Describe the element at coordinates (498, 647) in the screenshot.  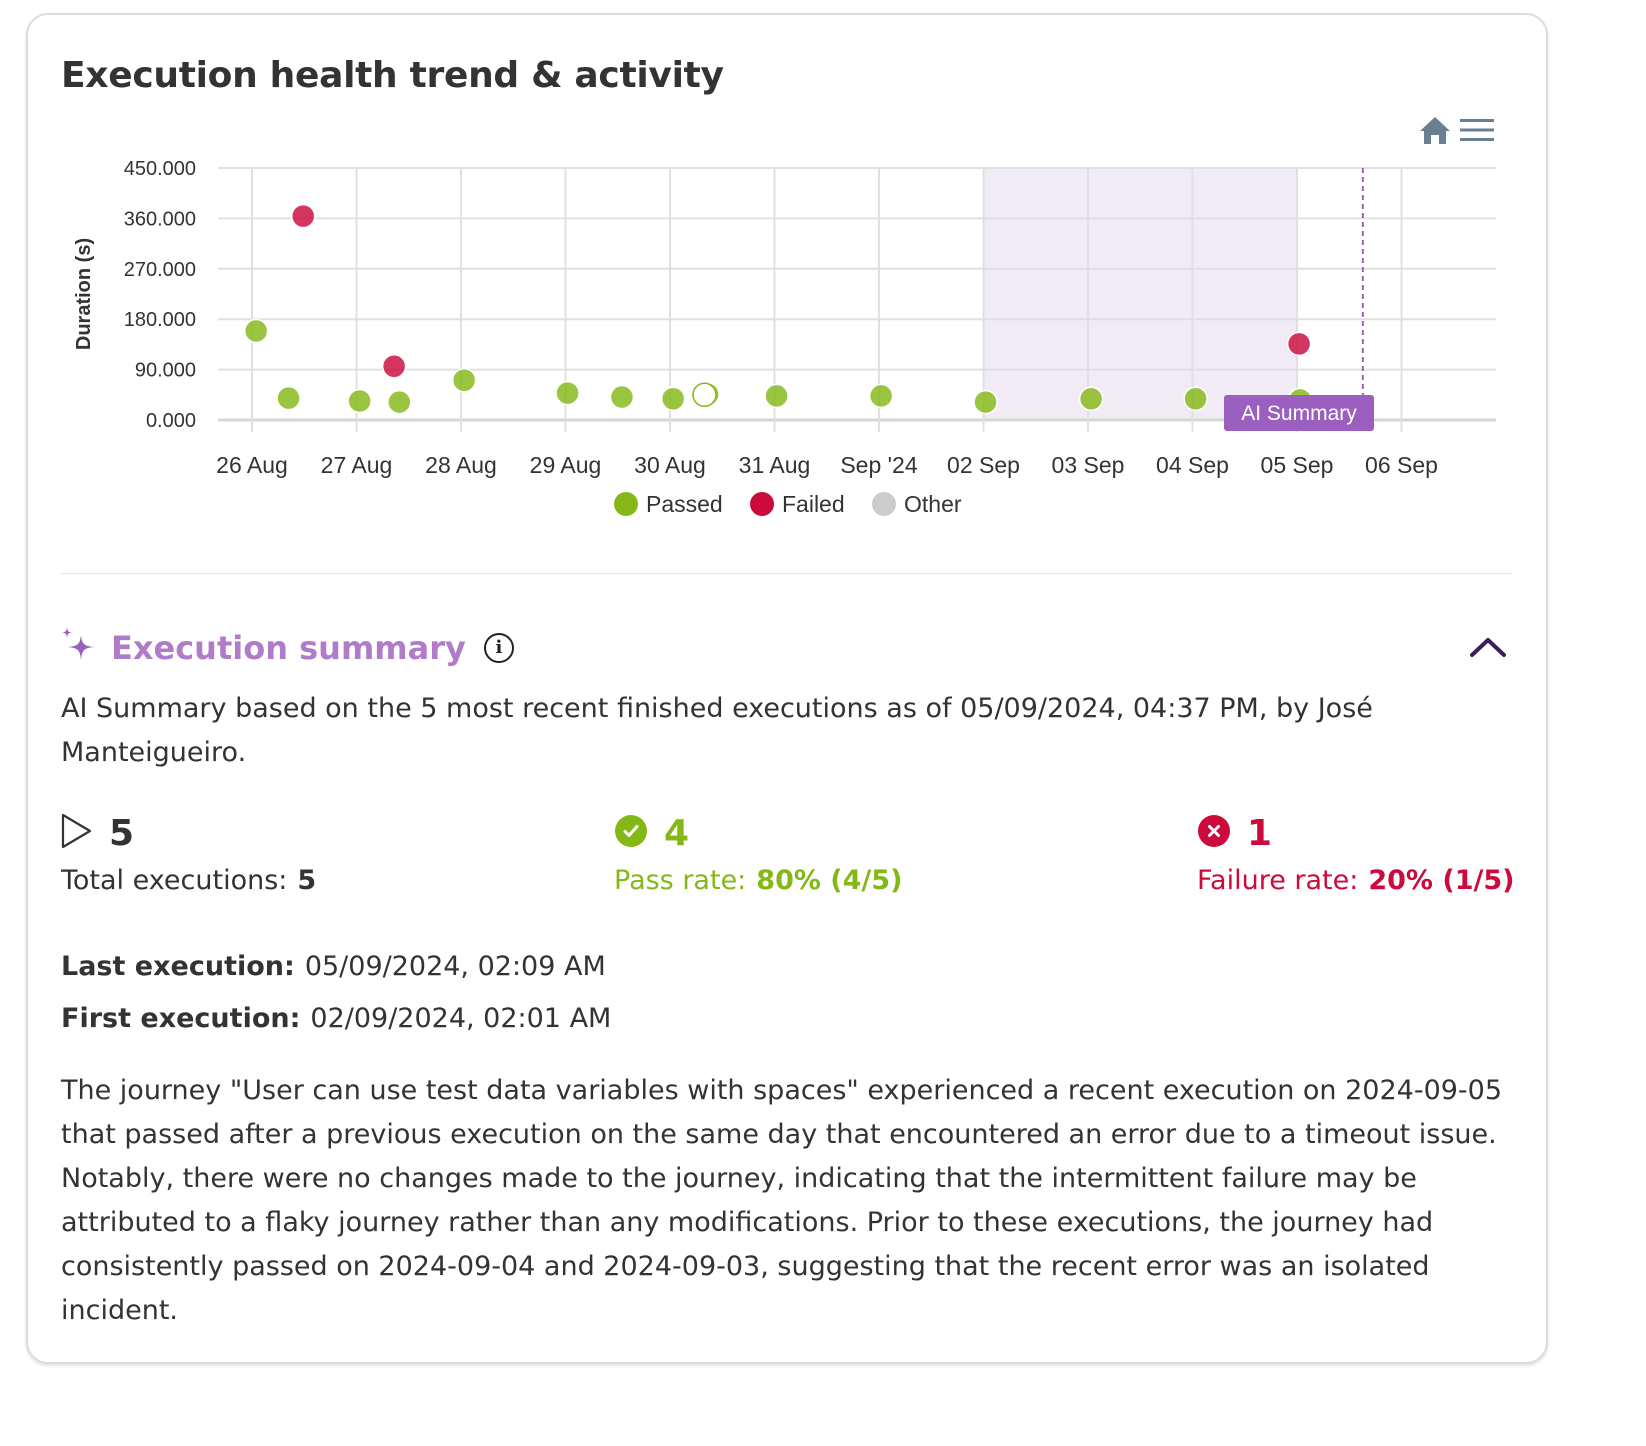
I see `info-icon: i` at that location.